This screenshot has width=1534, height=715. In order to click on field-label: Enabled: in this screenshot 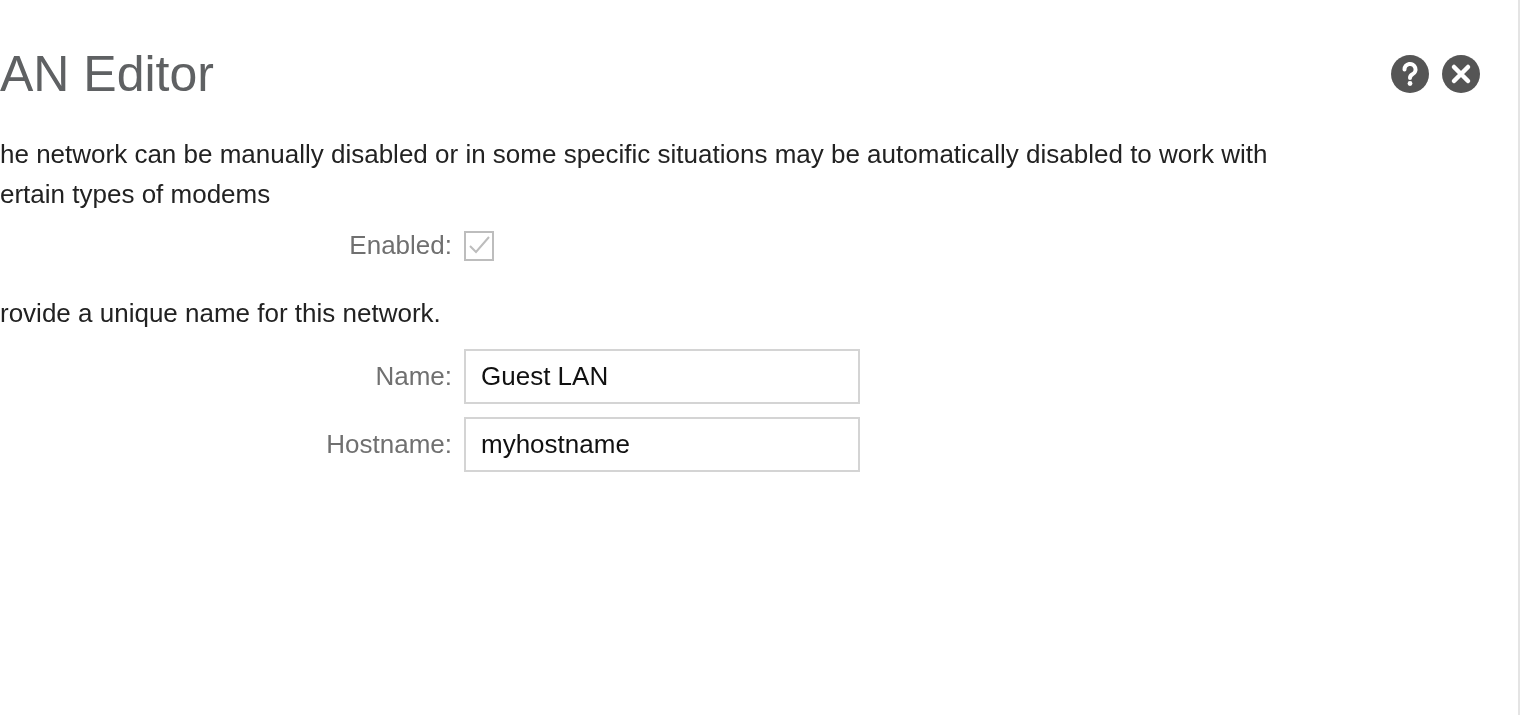, I will do `click(400, 245)`.